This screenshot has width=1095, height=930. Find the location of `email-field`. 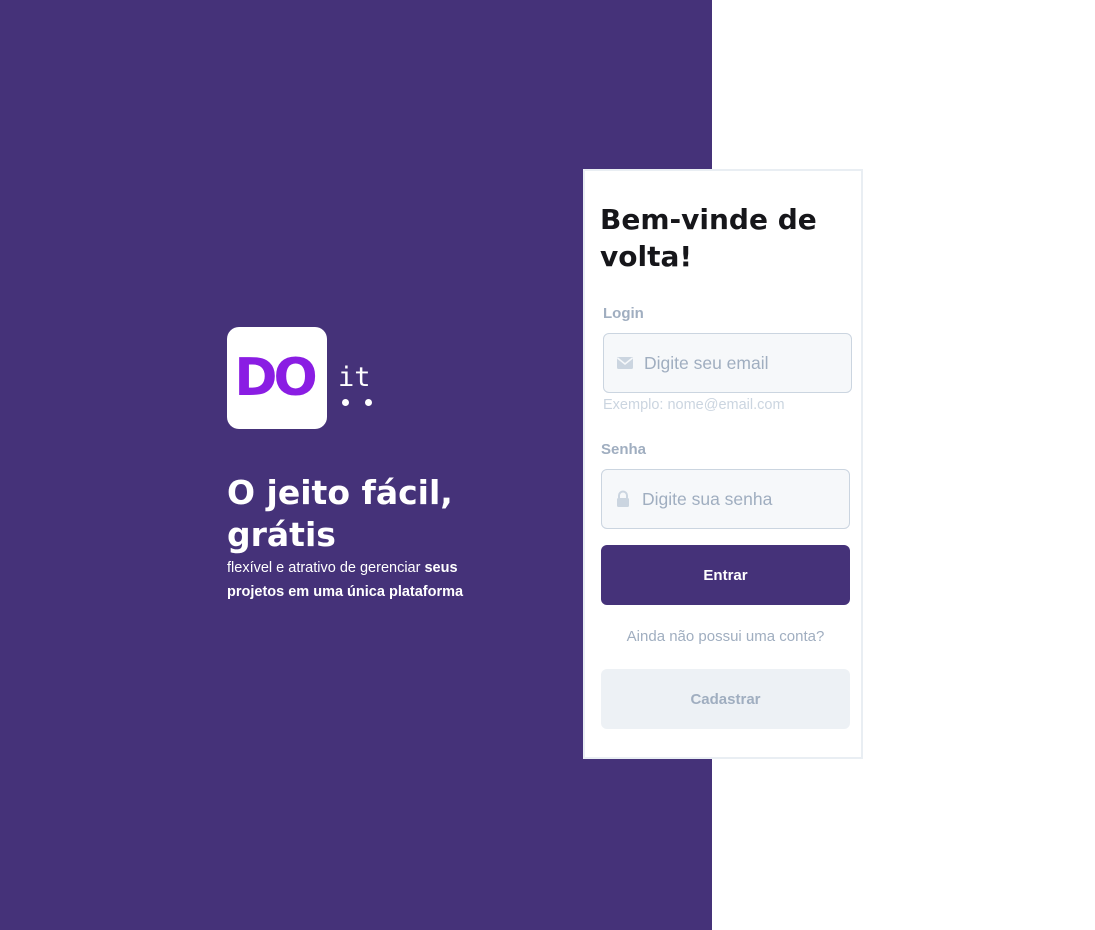

email-field is located at coordinates (744, 363).